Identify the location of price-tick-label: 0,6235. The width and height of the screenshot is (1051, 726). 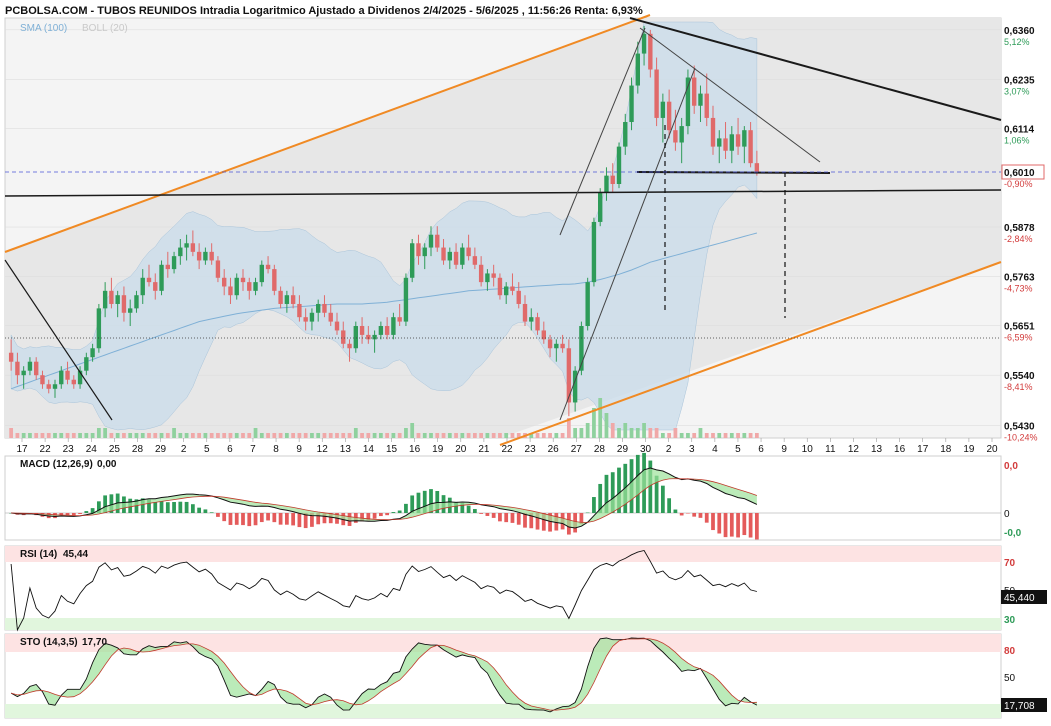
(1019, 81).